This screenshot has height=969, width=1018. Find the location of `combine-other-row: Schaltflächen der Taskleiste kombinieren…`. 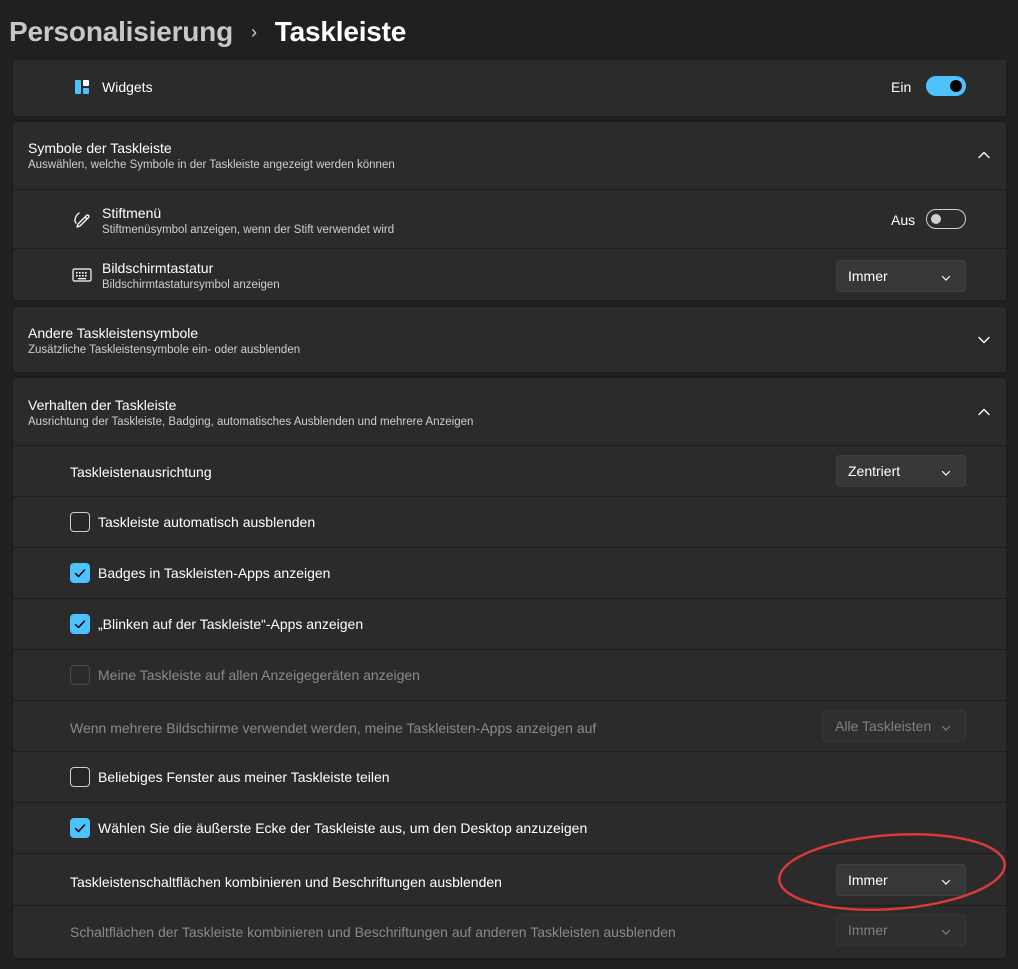

combine-other-row: Schaltflächen der Taskleiste kombinieren… is located at coordinates (509, 932).